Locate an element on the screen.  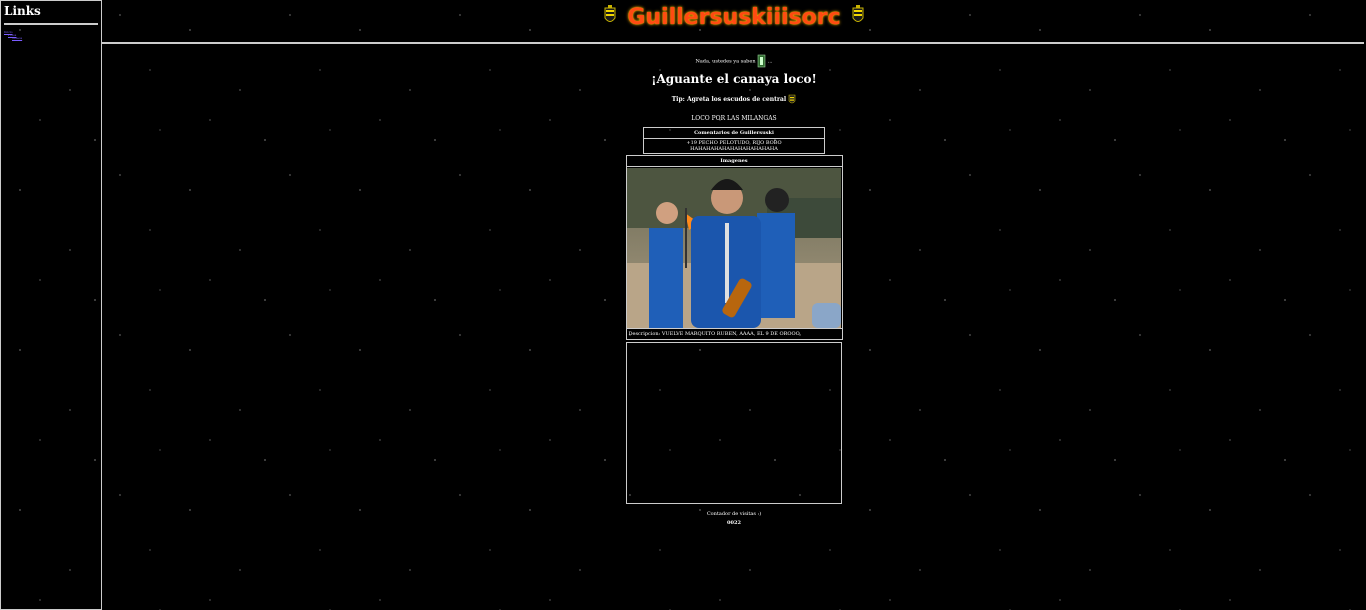
tip-text: Tip: Agreta los escudos de central is located at coordinates (729, 99).